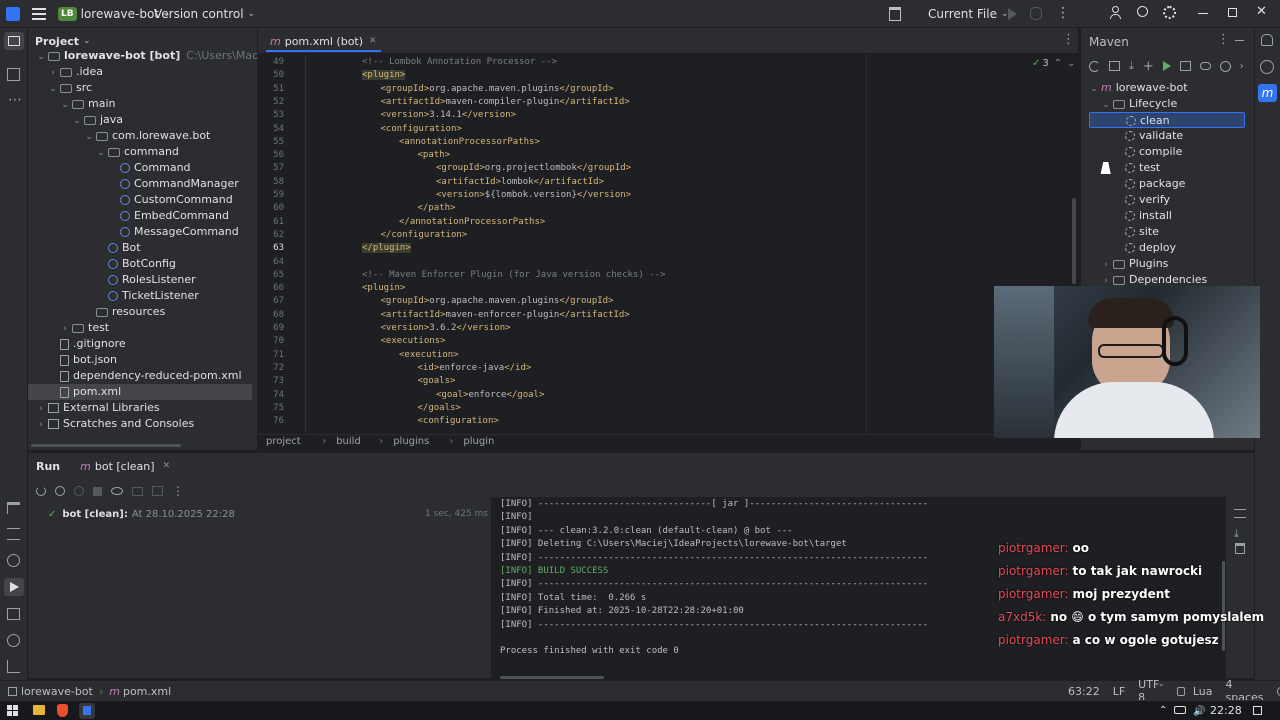  I want to click on project-tree-item: ⌄ src, so click(140, 88).